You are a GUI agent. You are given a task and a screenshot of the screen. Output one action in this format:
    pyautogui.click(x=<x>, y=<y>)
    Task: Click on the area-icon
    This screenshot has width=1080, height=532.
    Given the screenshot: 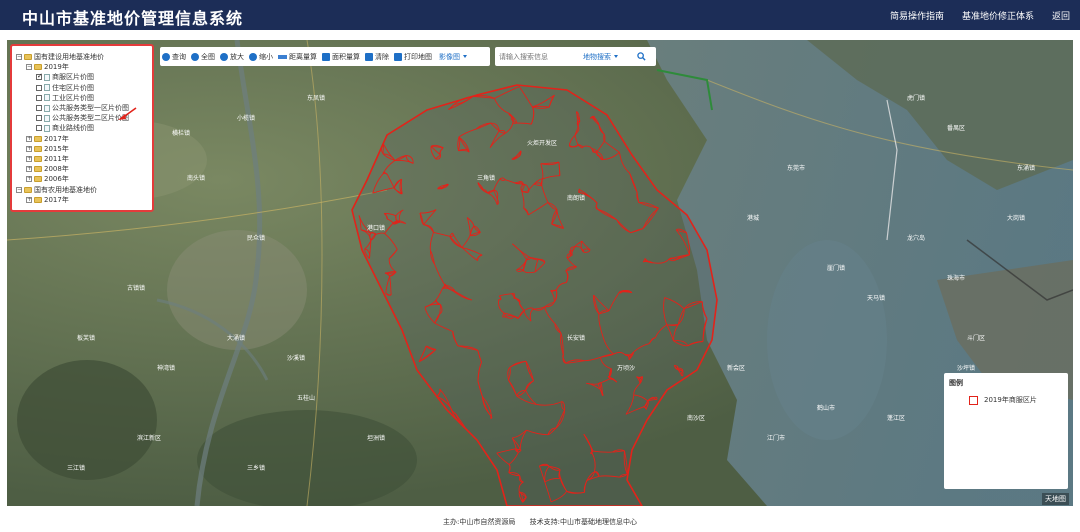 What is the action you would take?
    pyautogui.click(x=326, y=56)
    